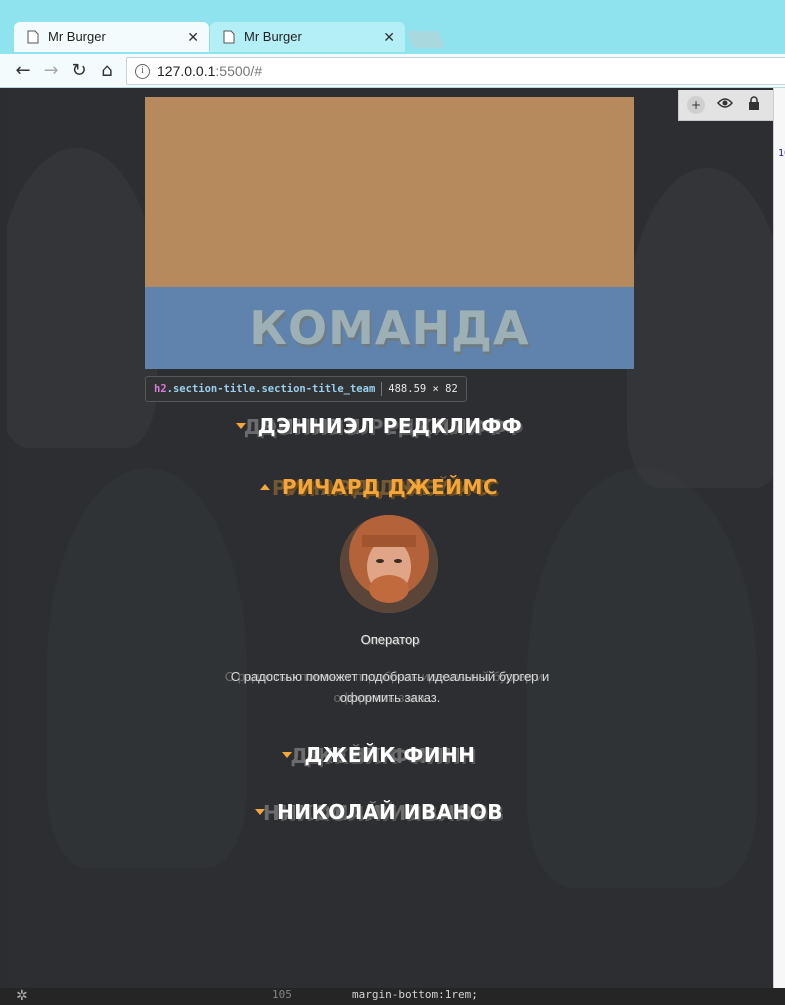 Image resolution: width=785 pixels, height=1005 pixels. I want to click on browser-titlebar: Mr Burger ✕ Mr Burger ✕, so click(392, 27).